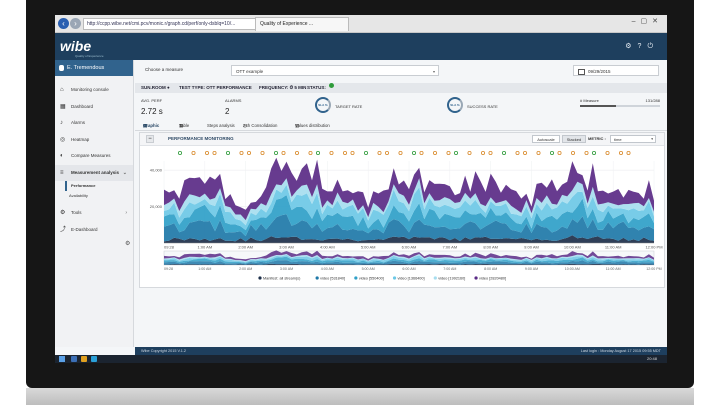 This screenshot has width=720, height=405. What do you see at coordinates (620, 100) in the screenshot?
I see `measure-count: # Measure 131/288` at bounding box center [620, 100].